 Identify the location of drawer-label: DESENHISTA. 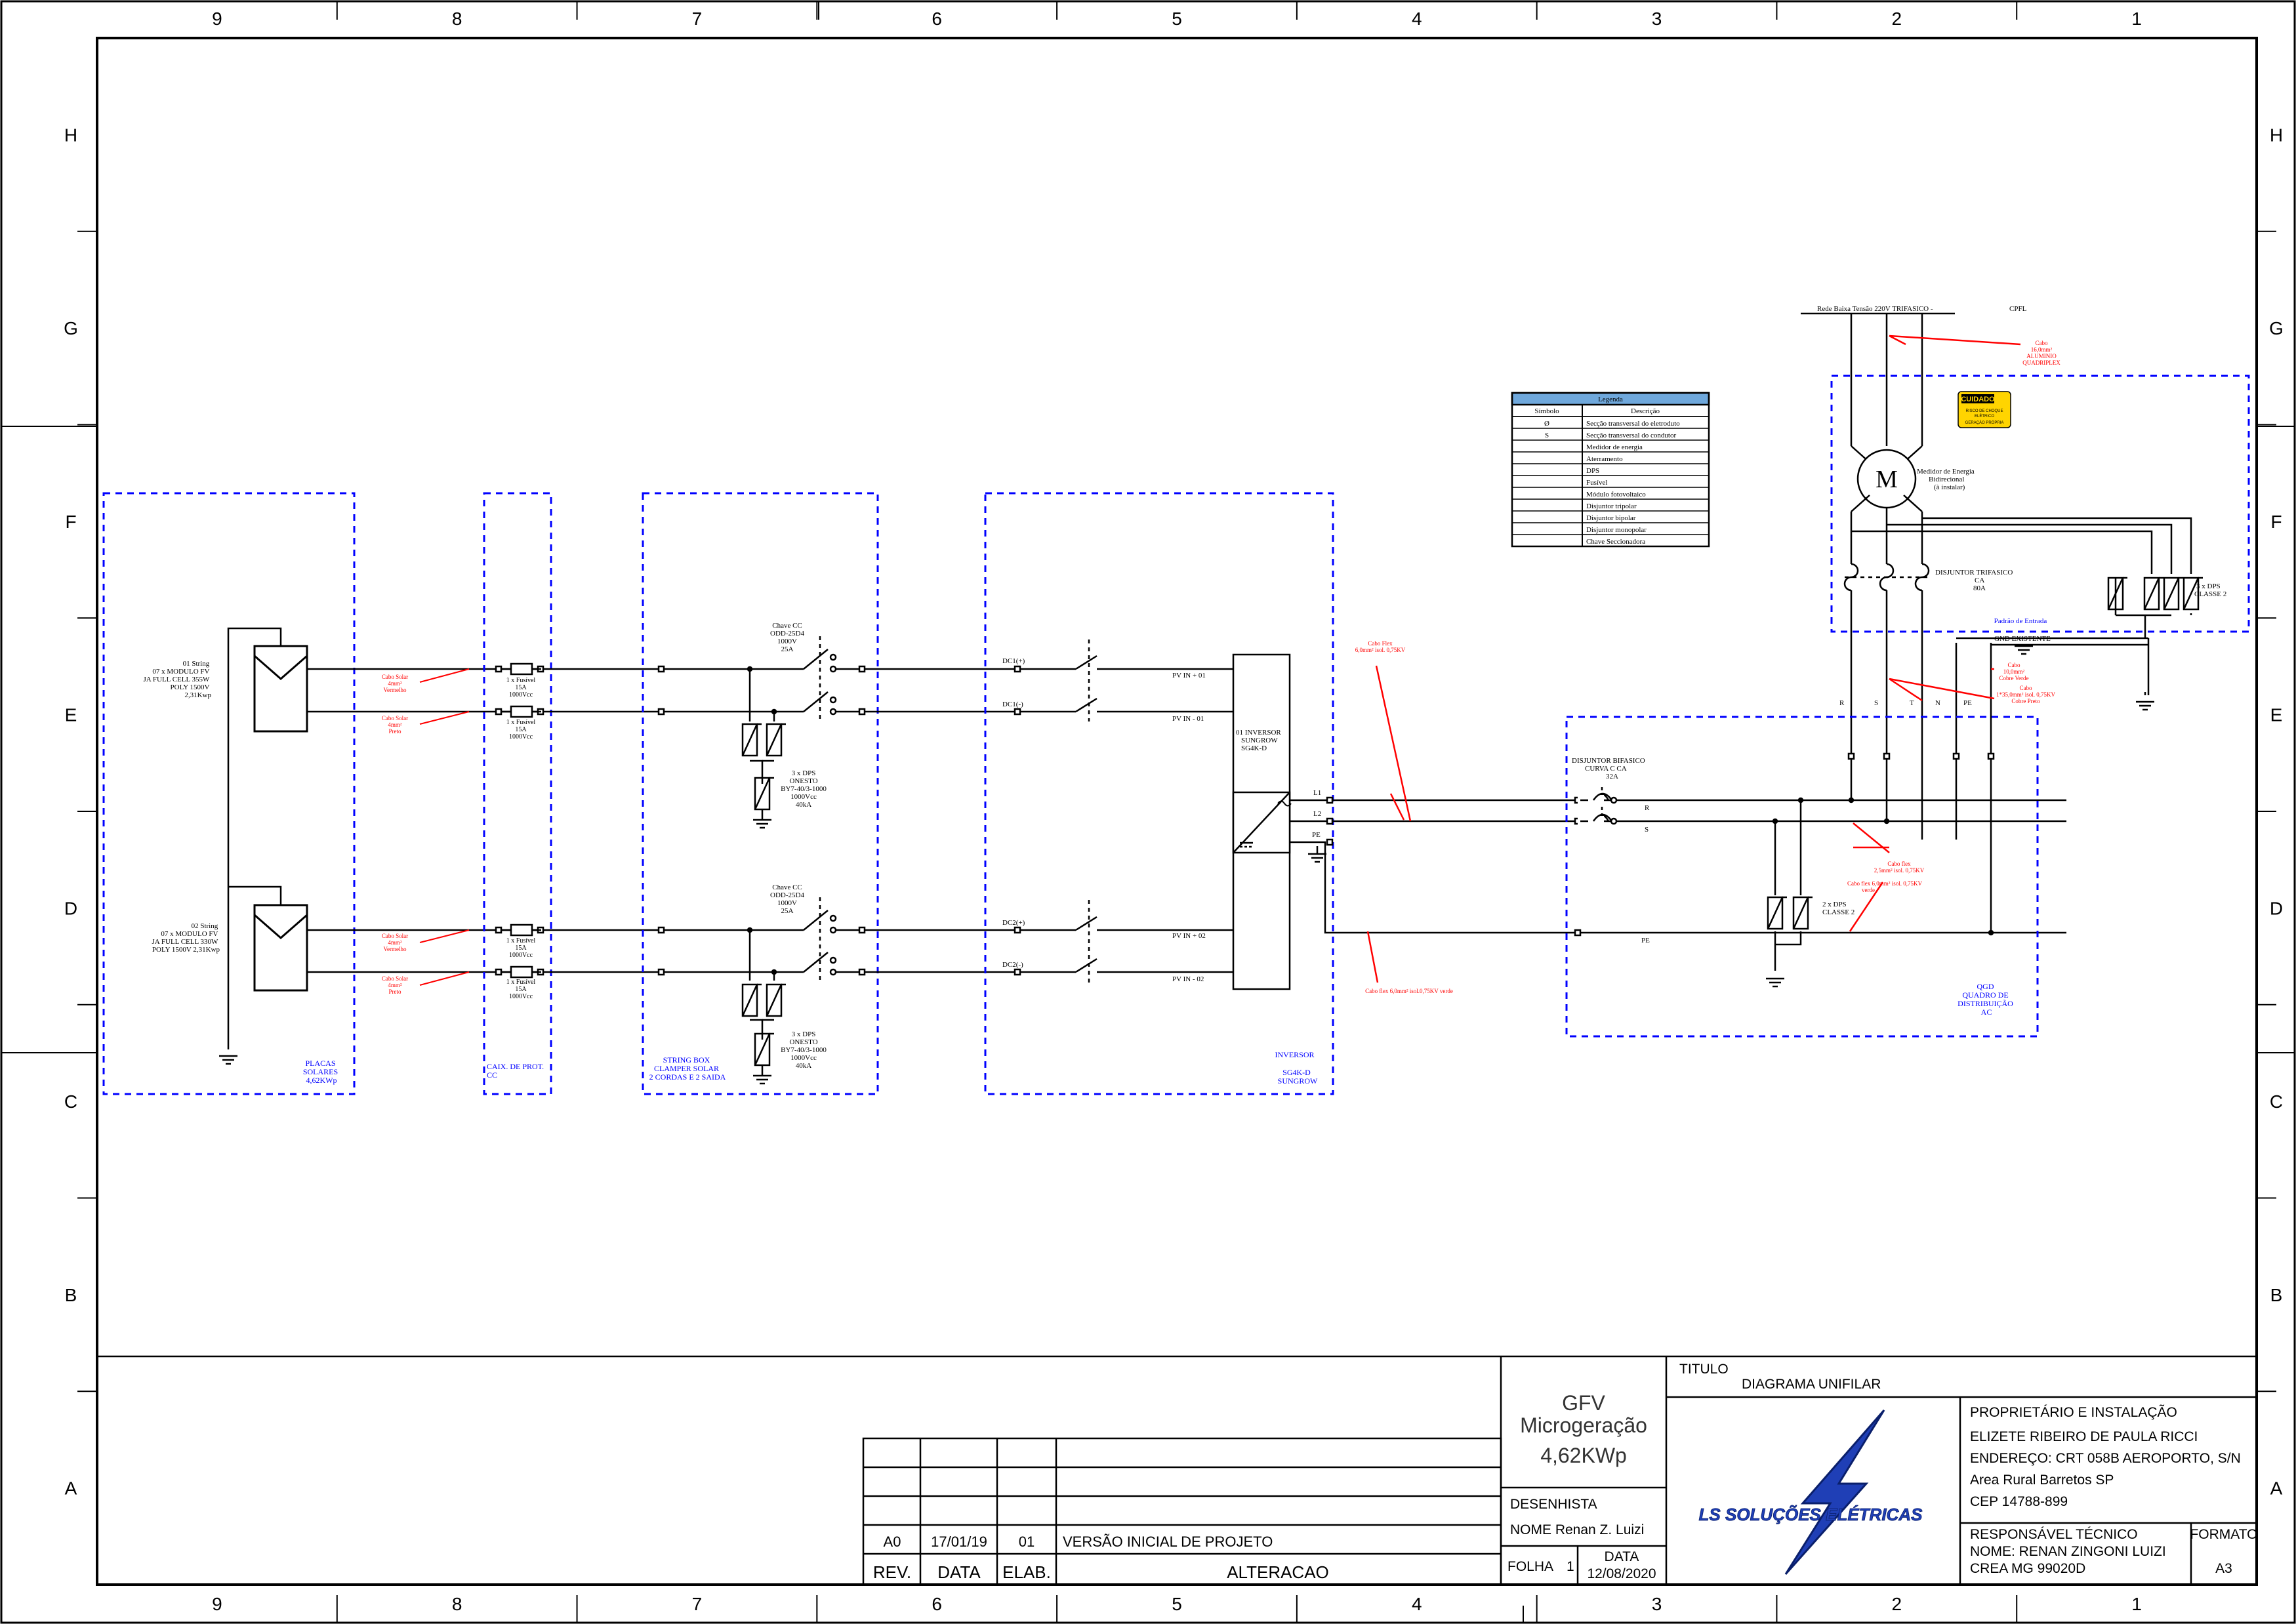
(1554, 1505).